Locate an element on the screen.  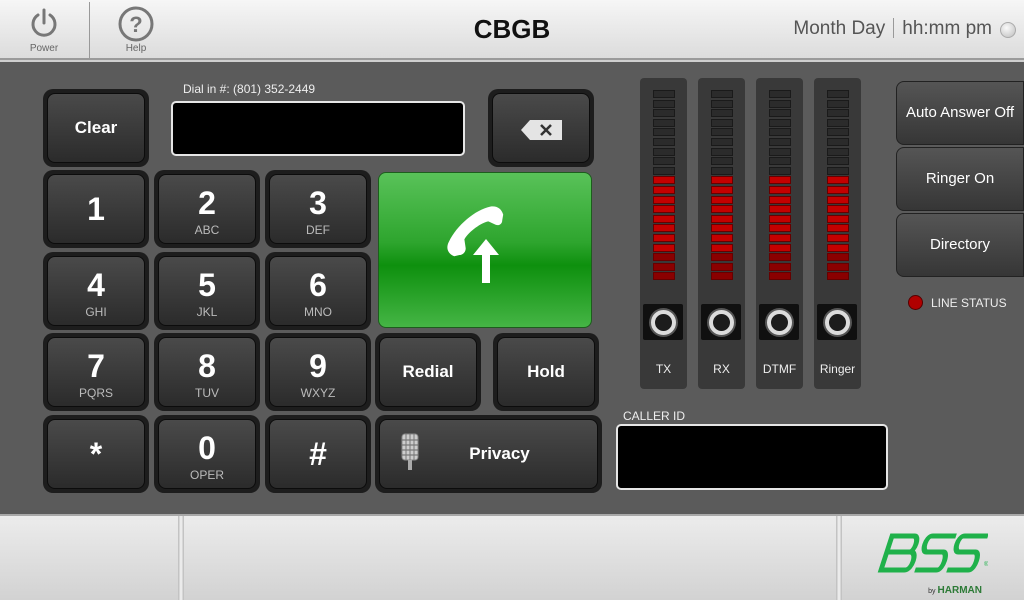
bss-logo-icon: ® is located at coordinates (933, 553).